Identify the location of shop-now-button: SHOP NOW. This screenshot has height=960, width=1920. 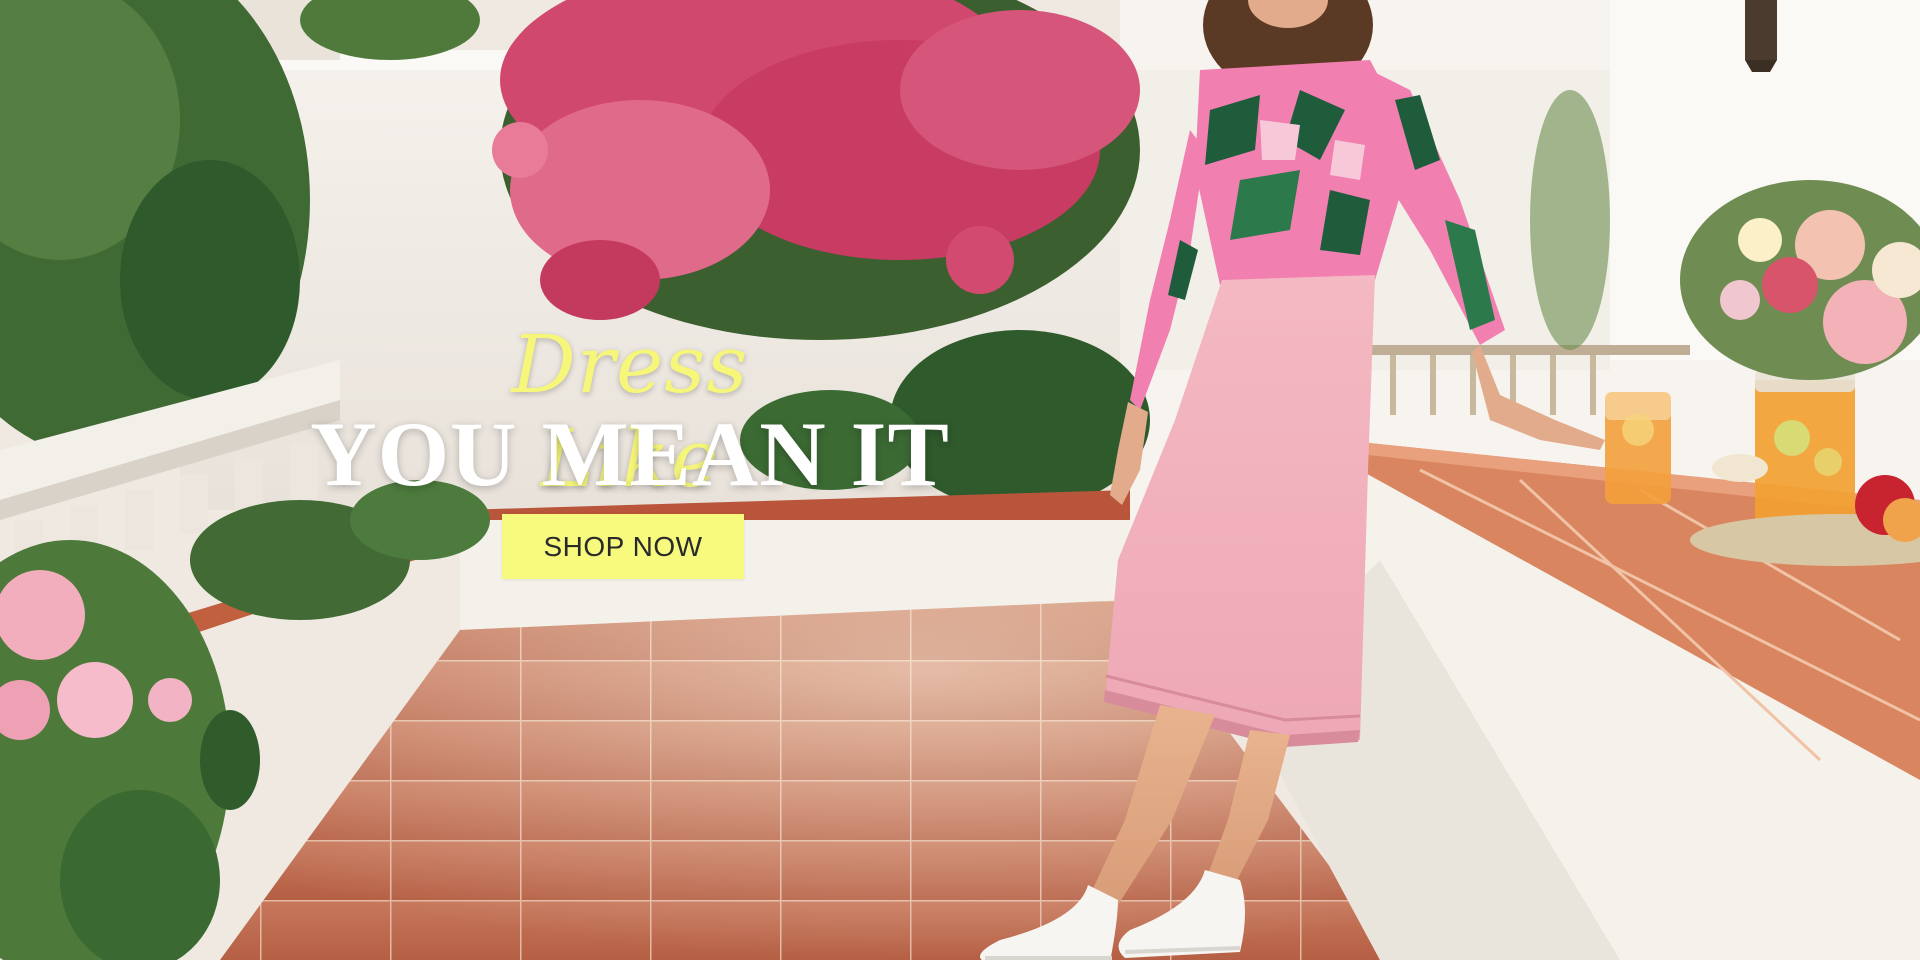
(623, 546).